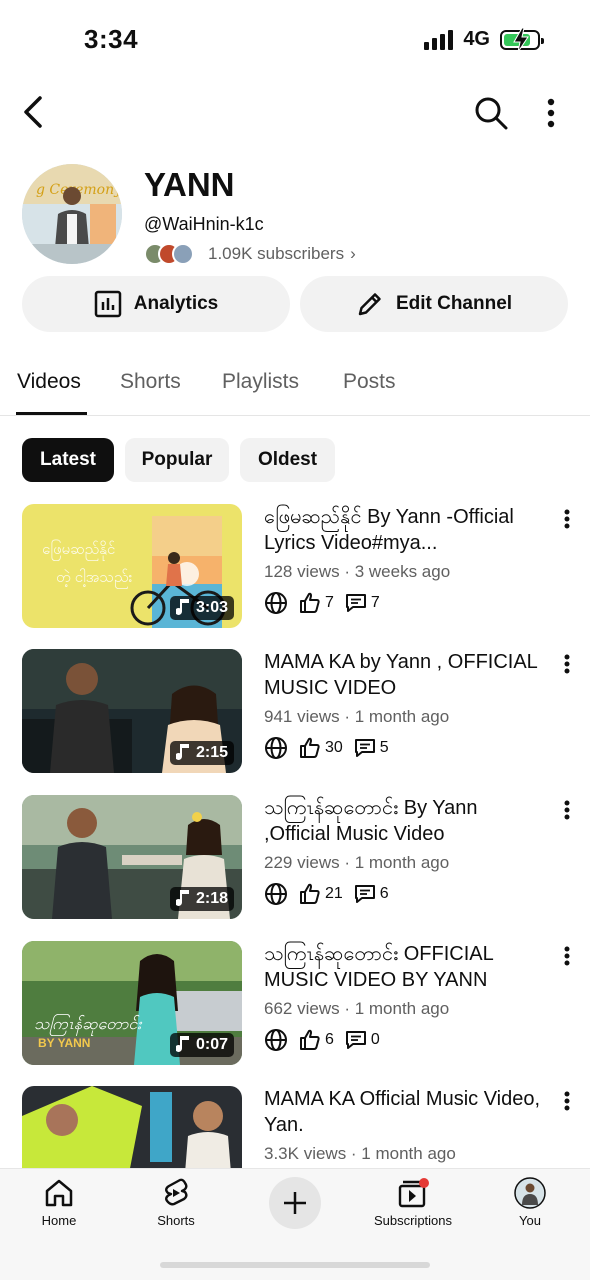 Image resolution: width=590 pixels, height=1280 pixels. Describe the element at coordinates (295, 1265) in the screenshot. I see `home-indicator` at that location.